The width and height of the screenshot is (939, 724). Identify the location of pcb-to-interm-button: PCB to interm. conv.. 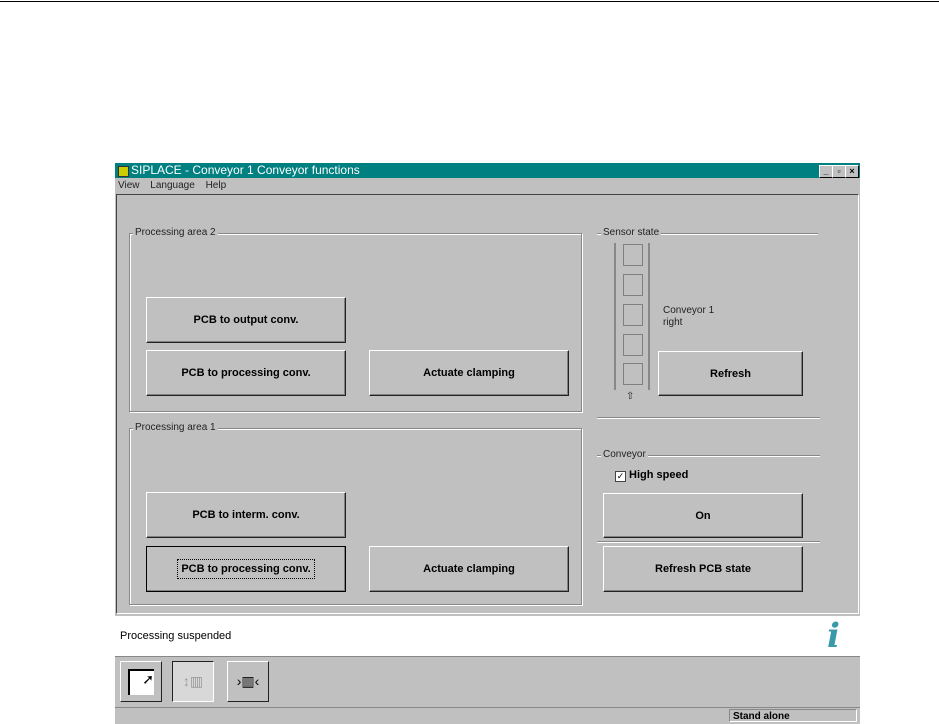
(246, 515).